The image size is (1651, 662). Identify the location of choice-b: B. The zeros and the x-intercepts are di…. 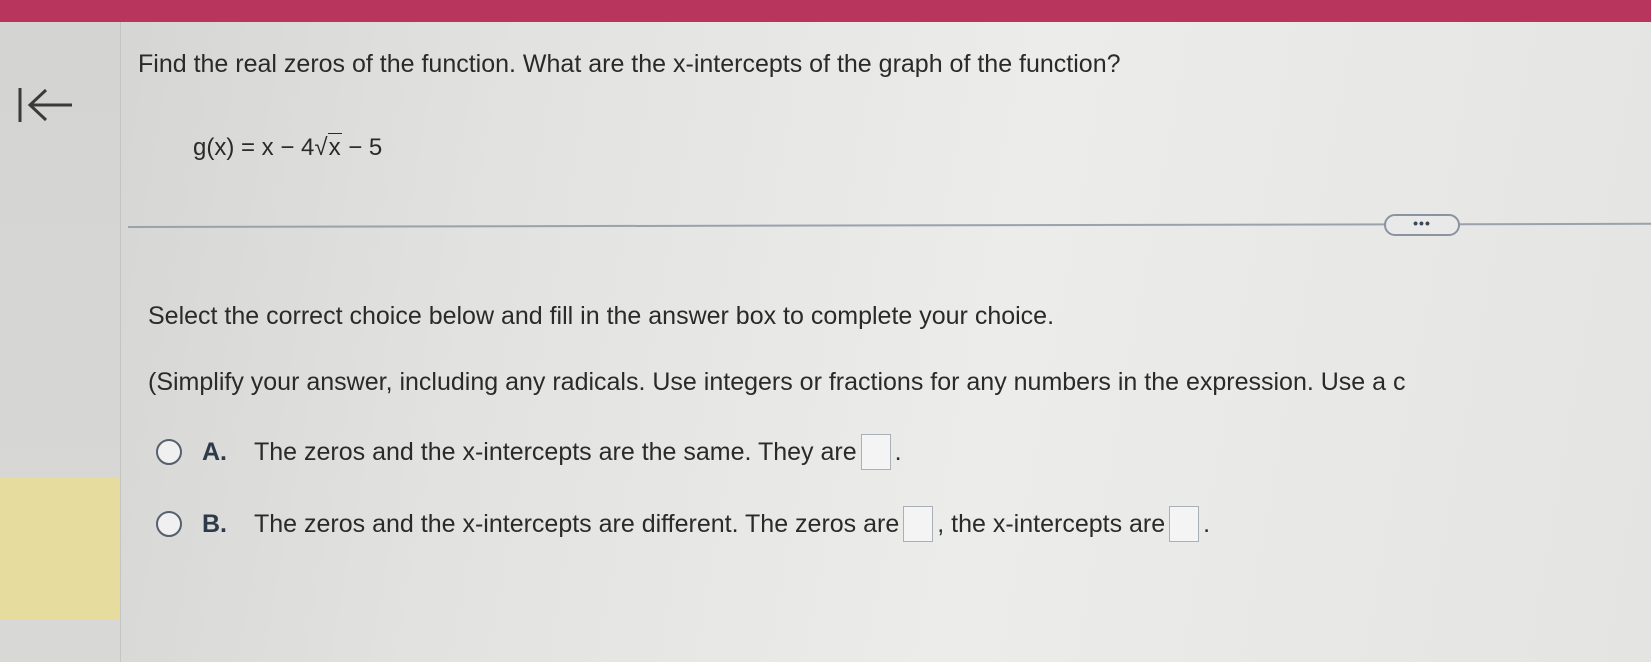
(683, 524).